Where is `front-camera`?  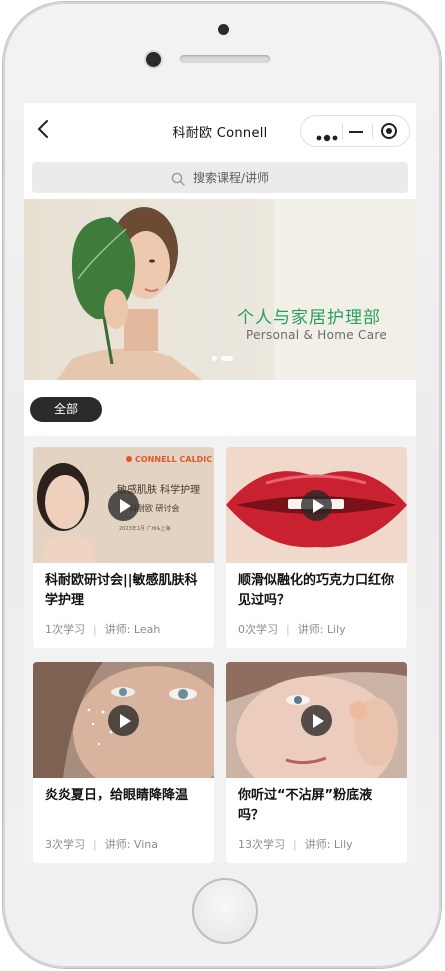 front-camera is located at coordinates (153, 59).